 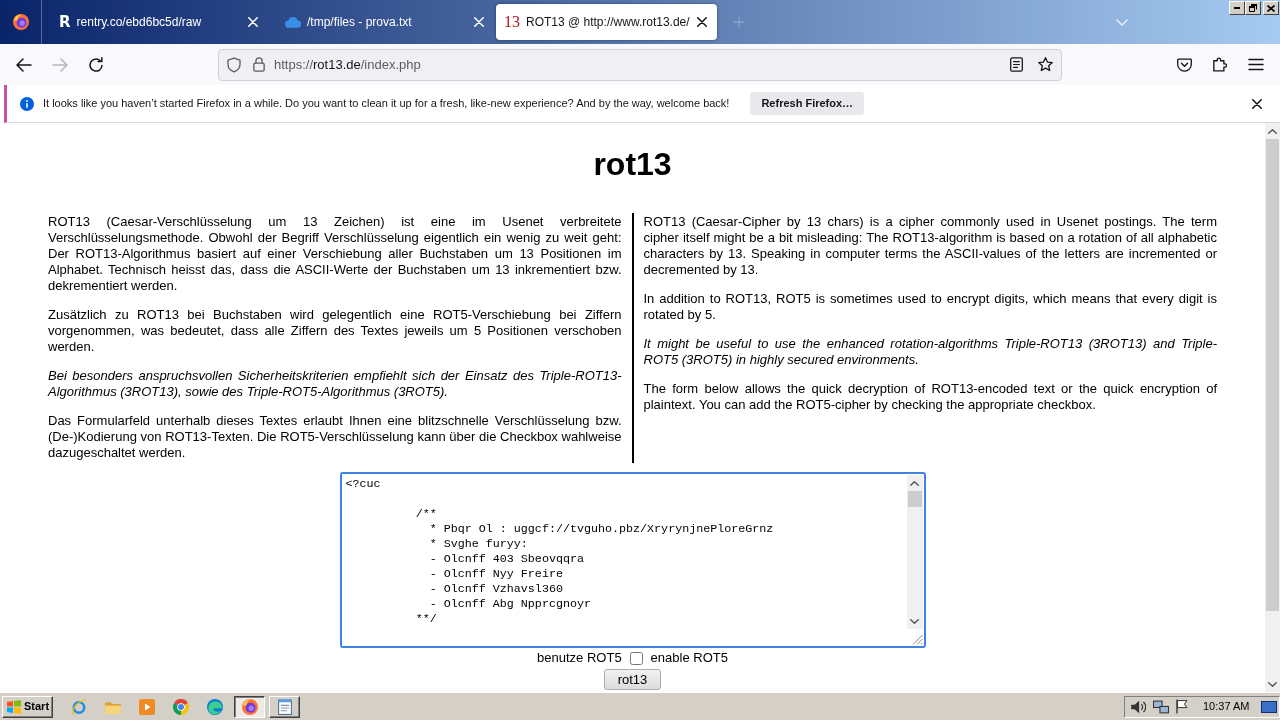 What do you see at coordinates (1138, 706) in the screenshot?
I see `speaker-icon` at bounding box center [1138, 706].